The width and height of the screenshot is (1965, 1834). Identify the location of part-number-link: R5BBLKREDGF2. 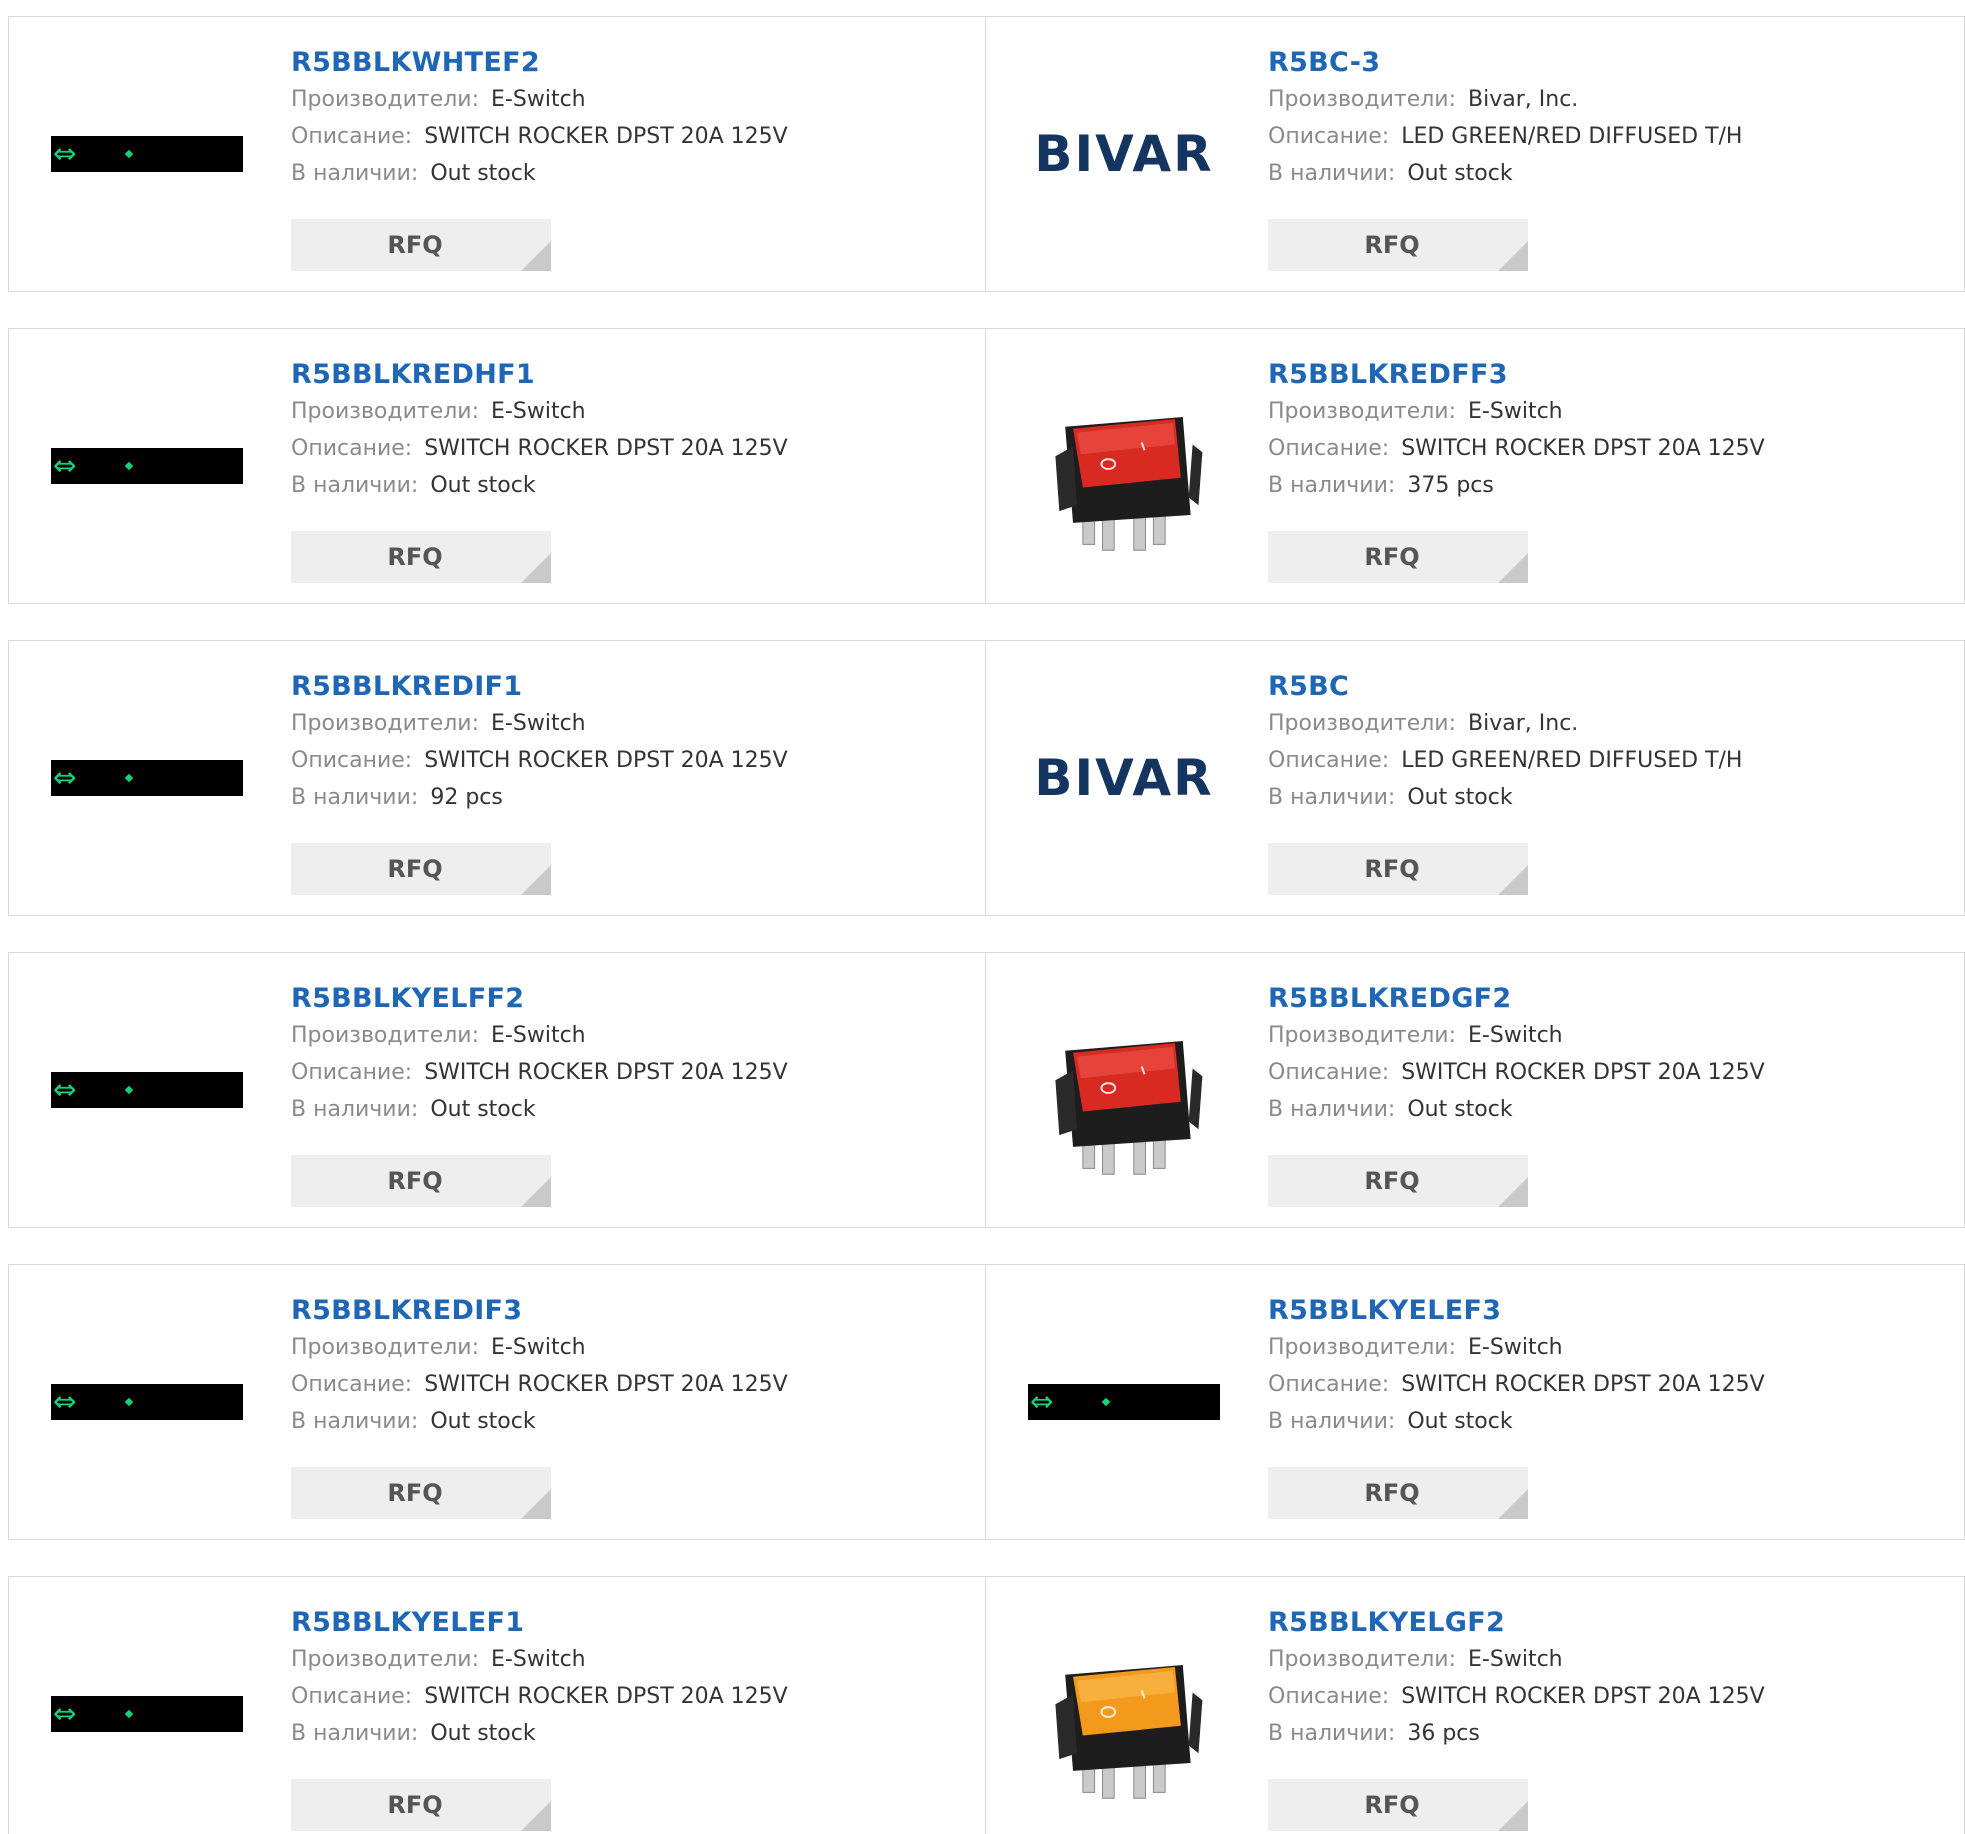
(1606, 999).